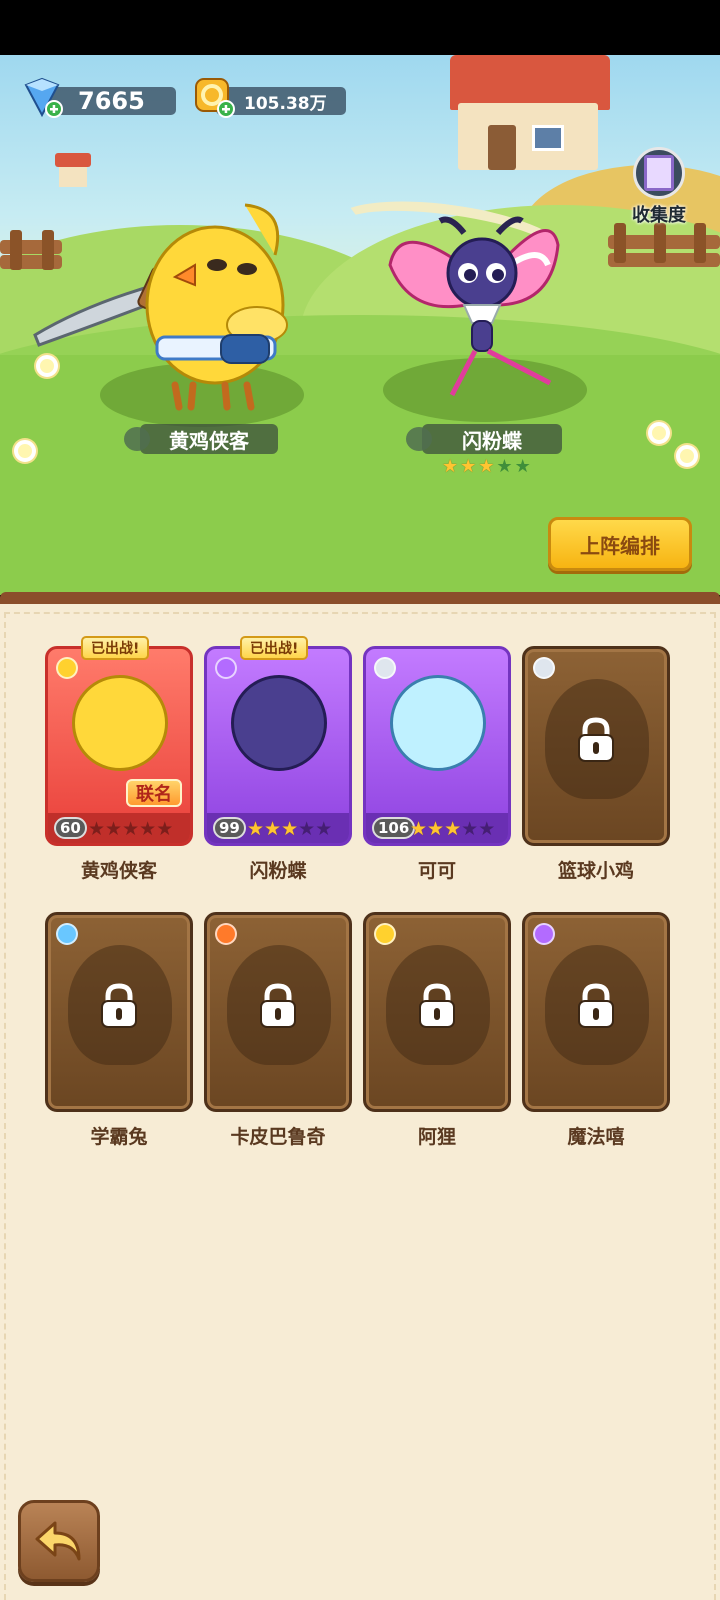 This screenshot has width=720, height=1600. Describe the element at coordinates (118, 871) in the screenshot. I see `hero-card-name: 黄鸡侠客` at that location.